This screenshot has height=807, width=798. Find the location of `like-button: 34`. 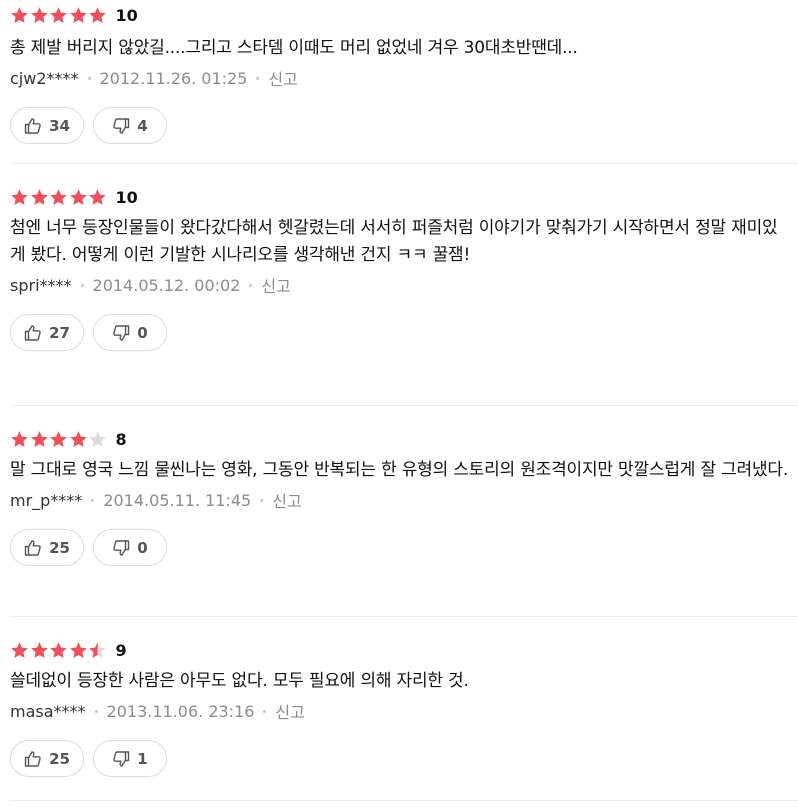

like-button: 34 is located at coordinates (47, 125).